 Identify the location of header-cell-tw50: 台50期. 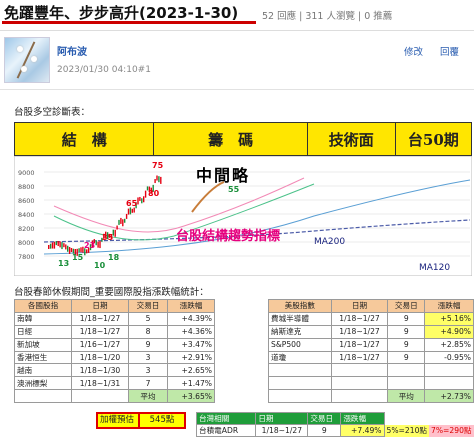
(433, 139).